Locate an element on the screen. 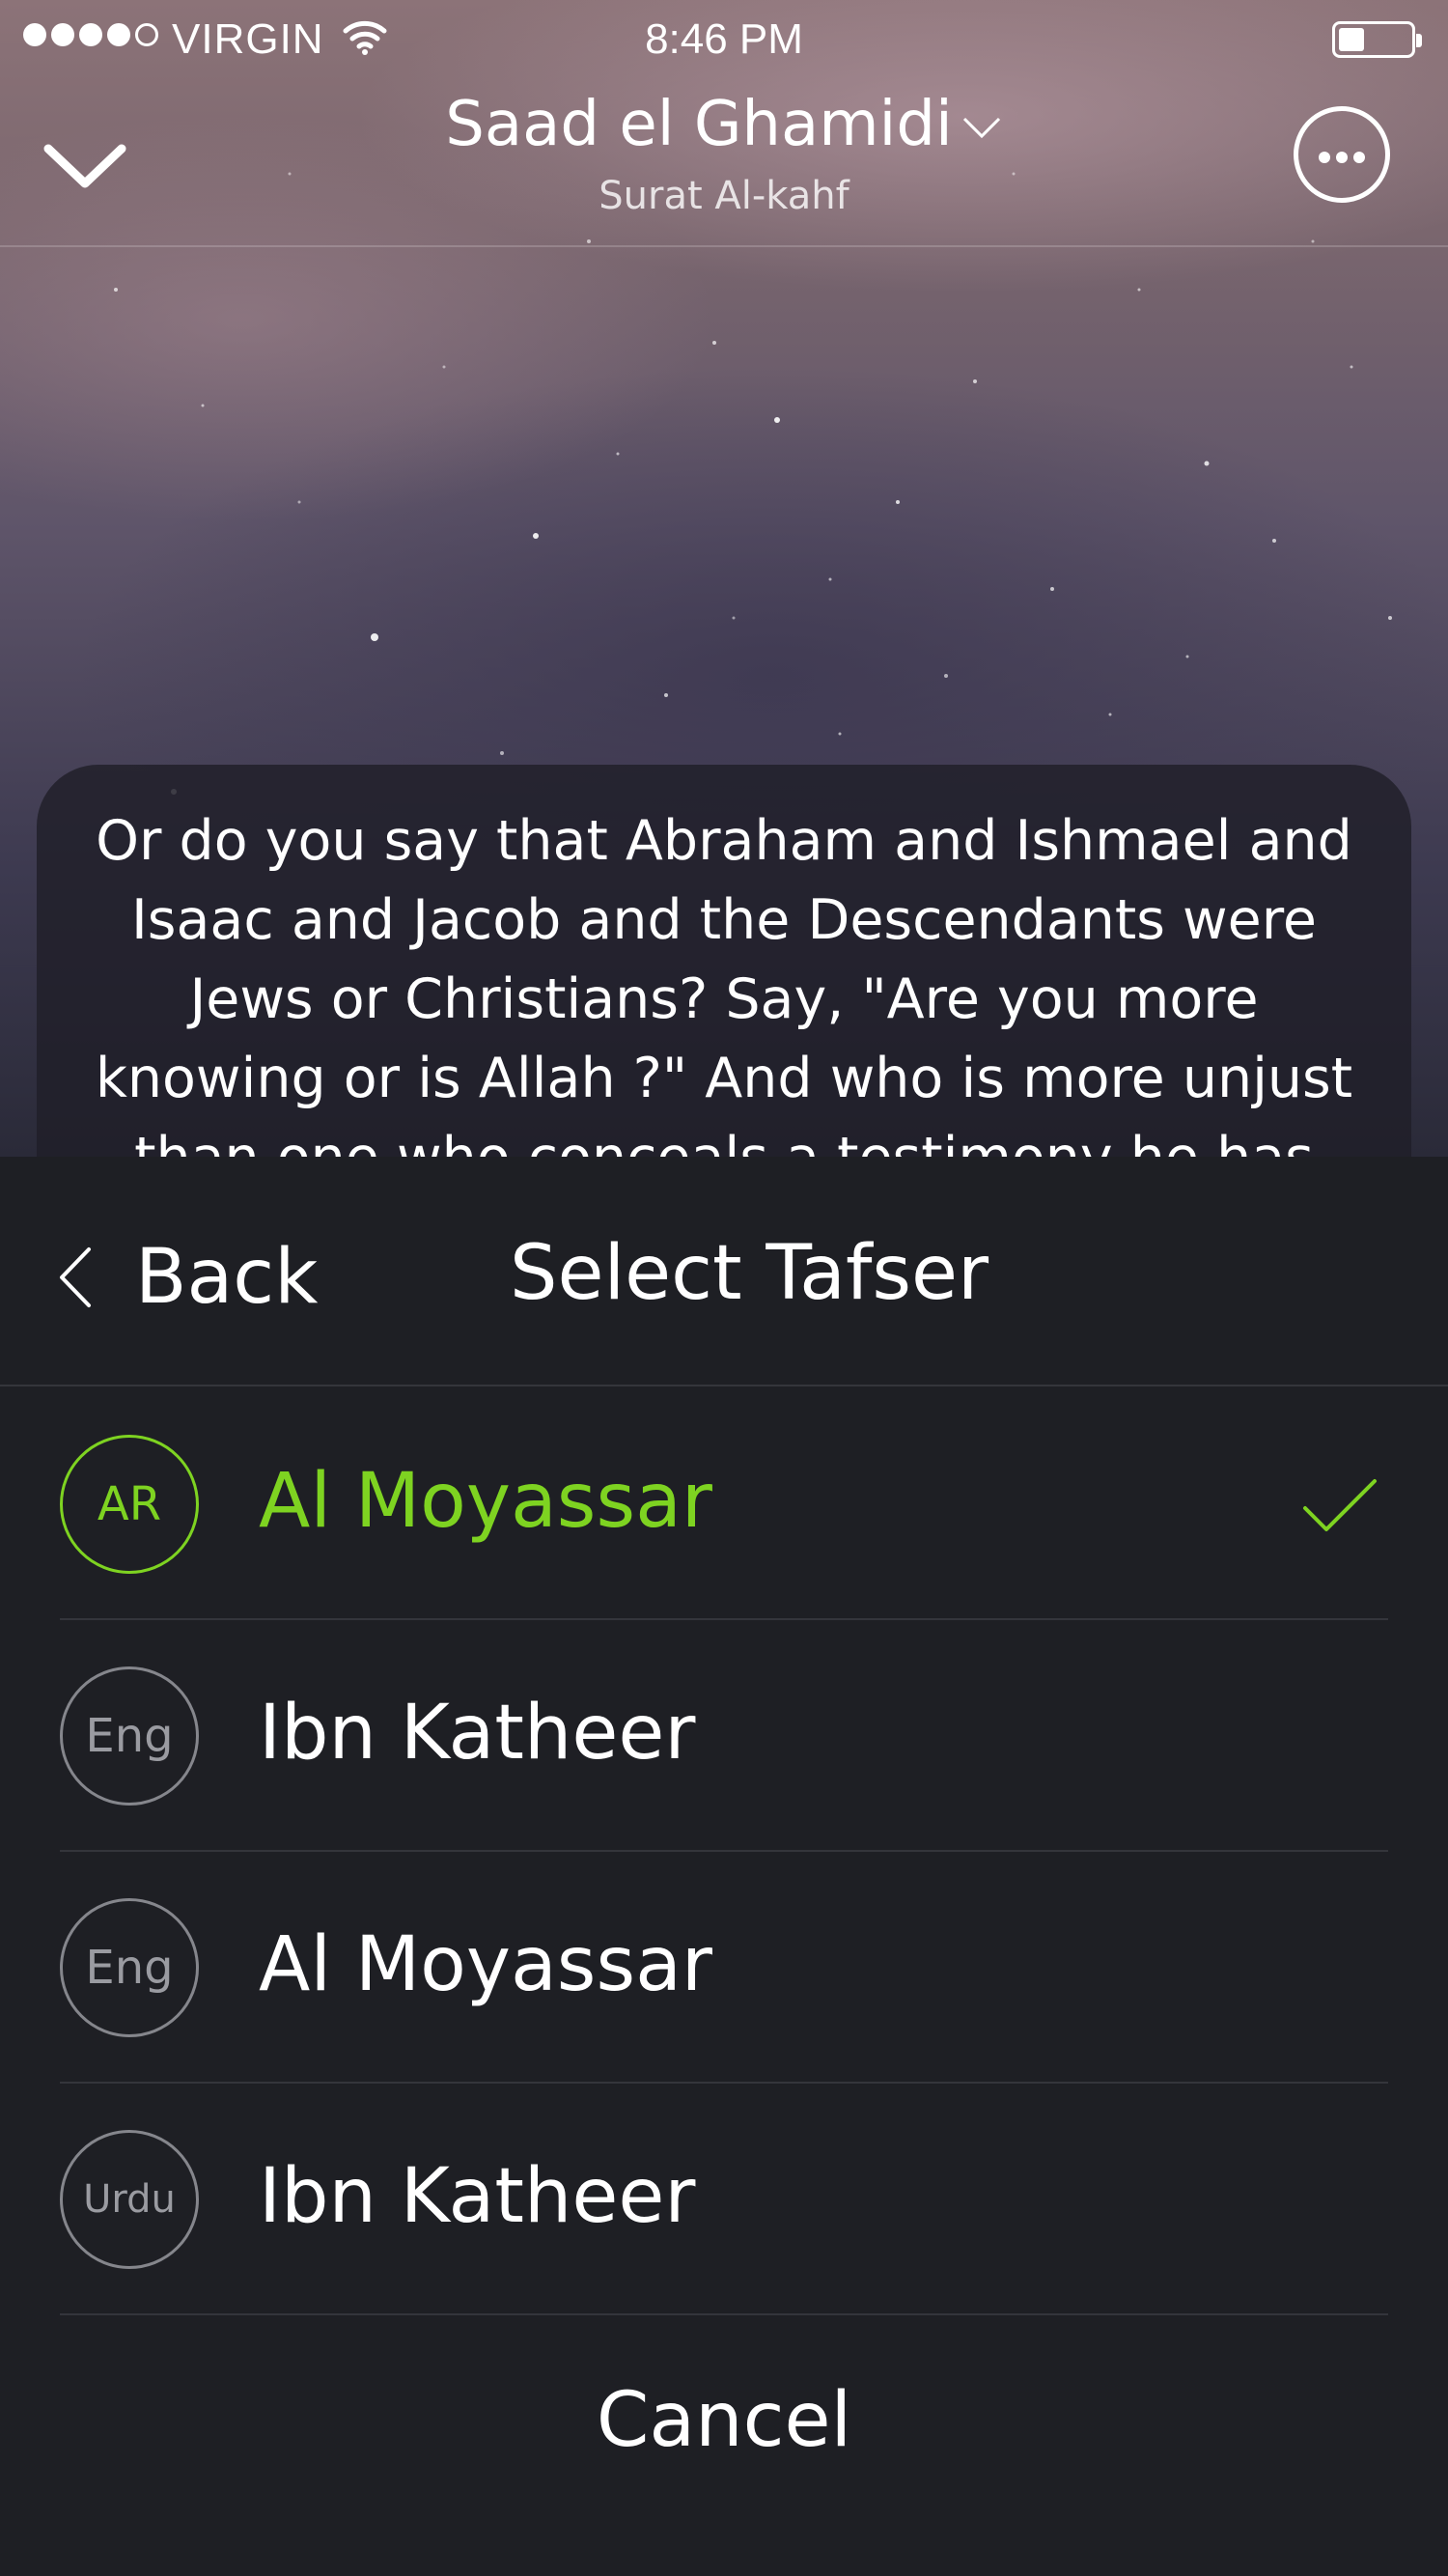  player-header: Saad el Ghamidi Surat Al-kahf is located at coordinates (724, 162).